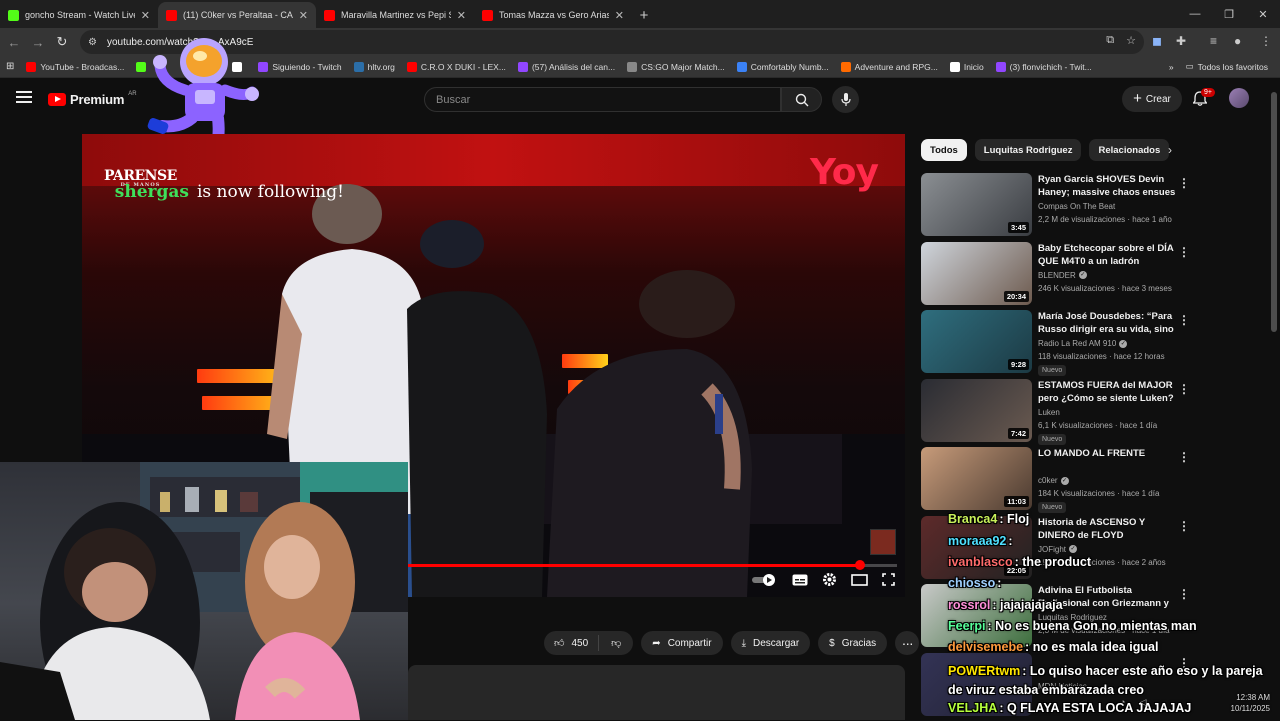  Describe the element at coordinates (644, 15) in the screenshot. I see `new-tab-button: +` at that location.